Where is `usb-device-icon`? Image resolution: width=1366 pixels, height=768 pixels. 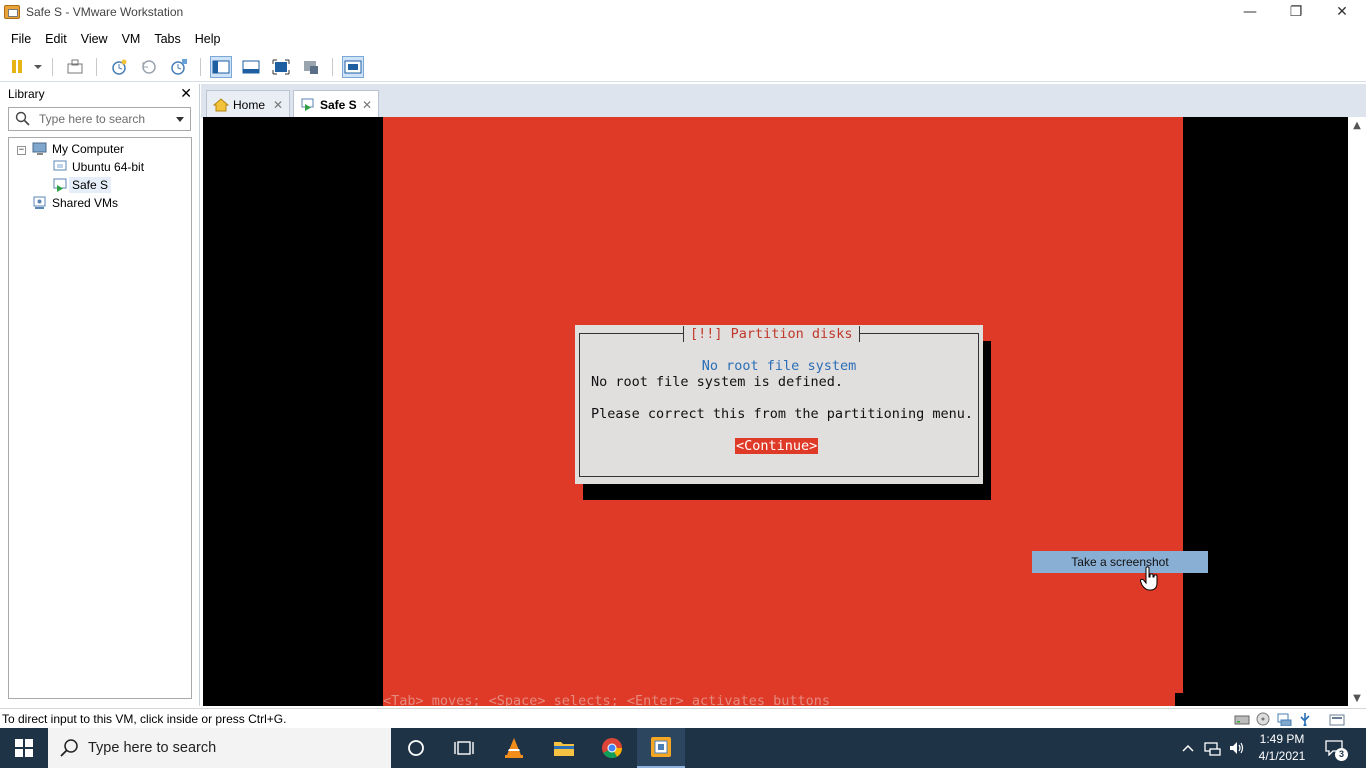 usb-device-icon is located at coordinates (1305, 719).